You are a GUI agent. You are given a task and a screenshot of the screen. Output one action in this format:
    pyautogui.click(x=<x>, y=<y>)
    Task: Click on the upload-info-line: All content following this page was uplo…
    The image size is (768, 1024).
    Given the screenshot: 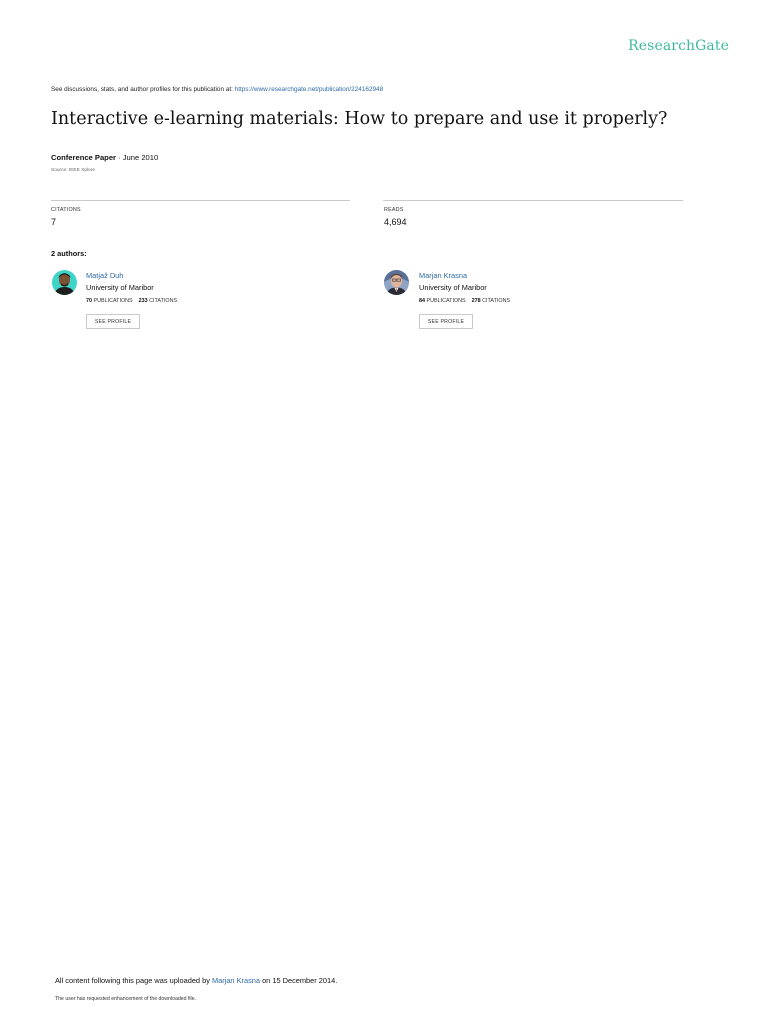 What is the action you would take?
    pyautogui.click(x=196, y=980)
    